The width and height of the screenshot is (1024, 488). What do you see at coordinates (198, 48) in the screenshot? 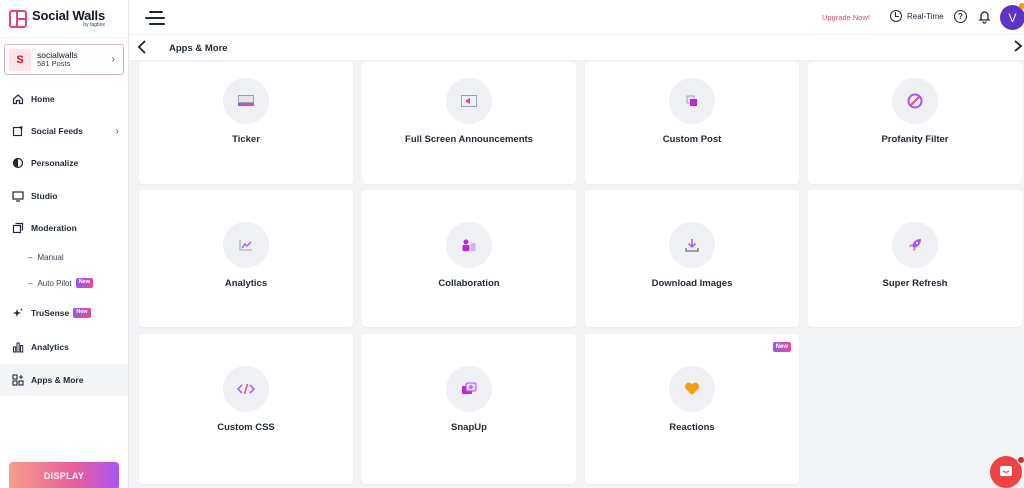
I see `page-title: Apps & More` at bounding box center [198, 48].